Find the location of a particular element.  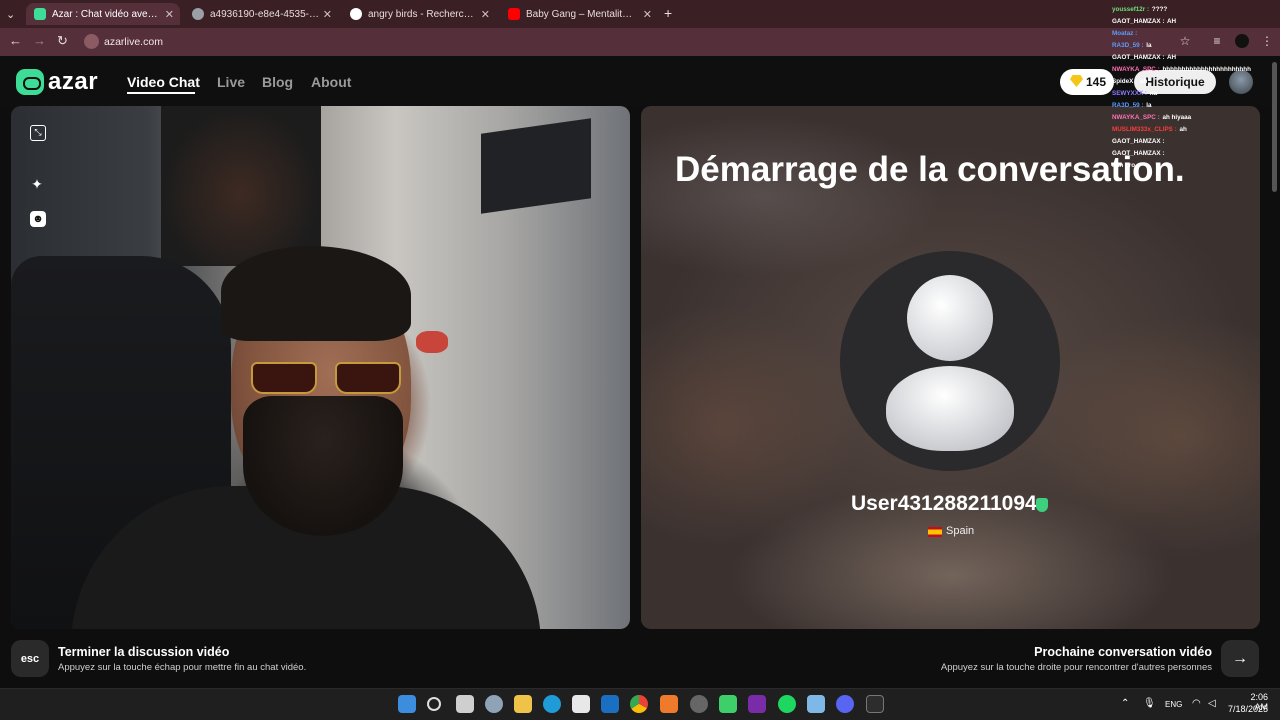

spotify-icon is located at coordinates (787, 704).